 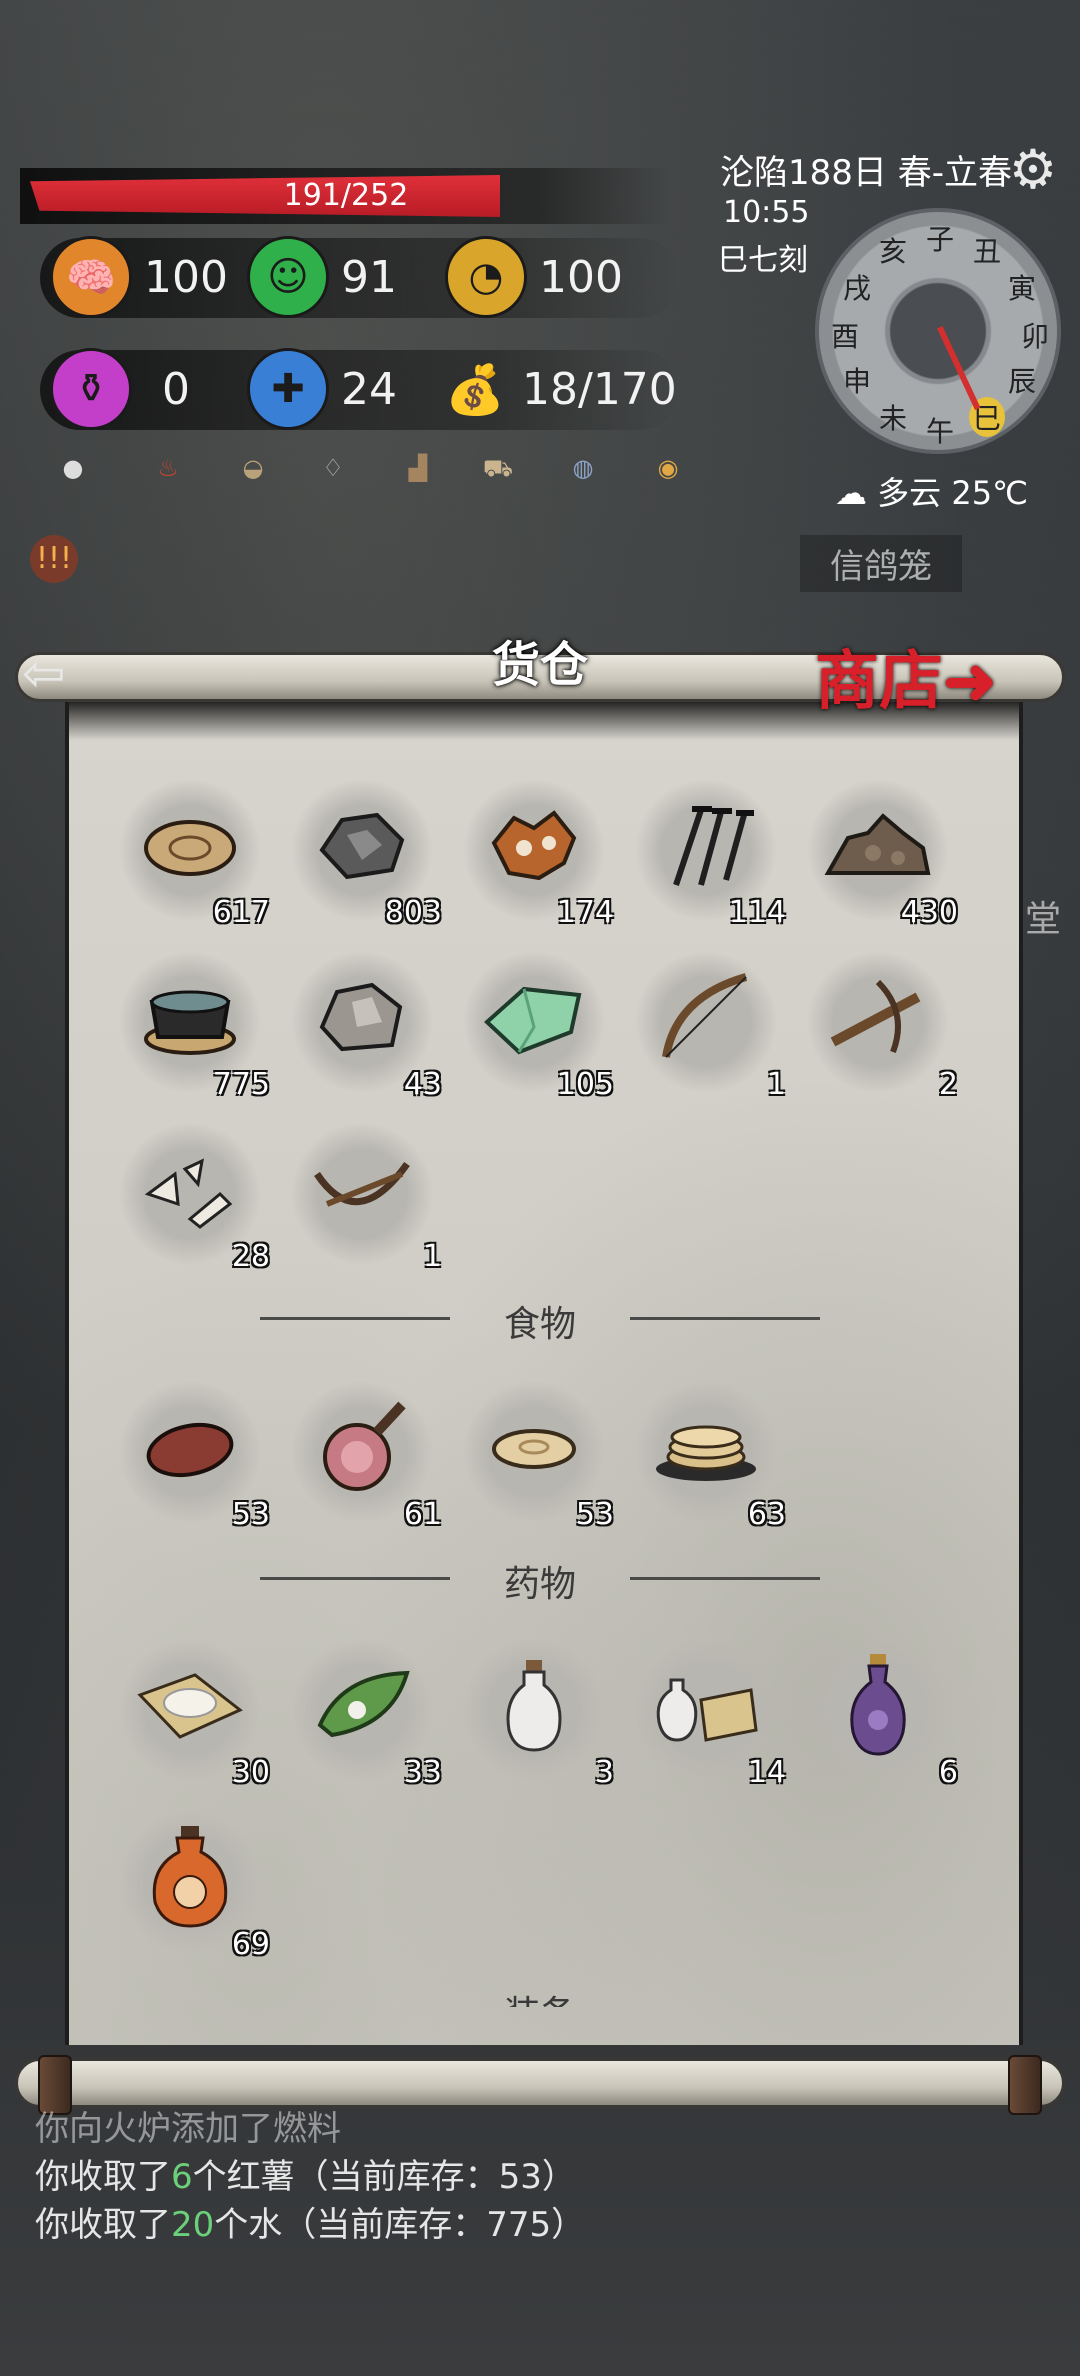 I want to click on item-crossbow: 2, so click(x=883, y=1027).